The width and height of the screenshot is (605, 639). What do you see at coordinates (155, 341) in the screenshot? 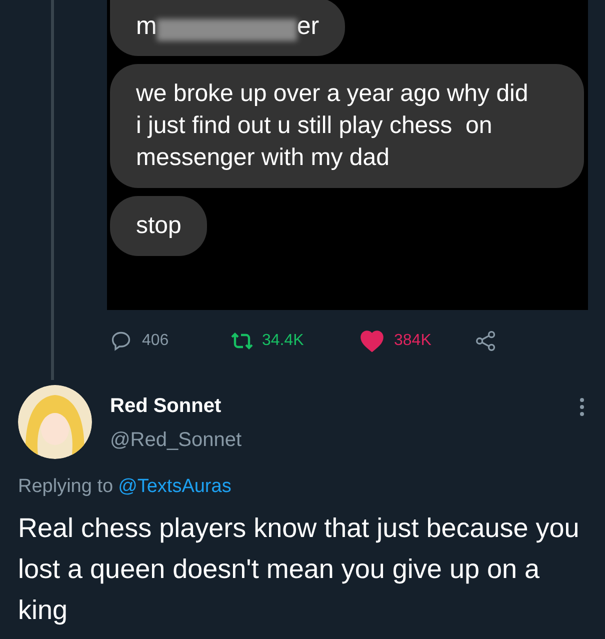
I see `reply-count: 406` at bounding box center [155, 341].